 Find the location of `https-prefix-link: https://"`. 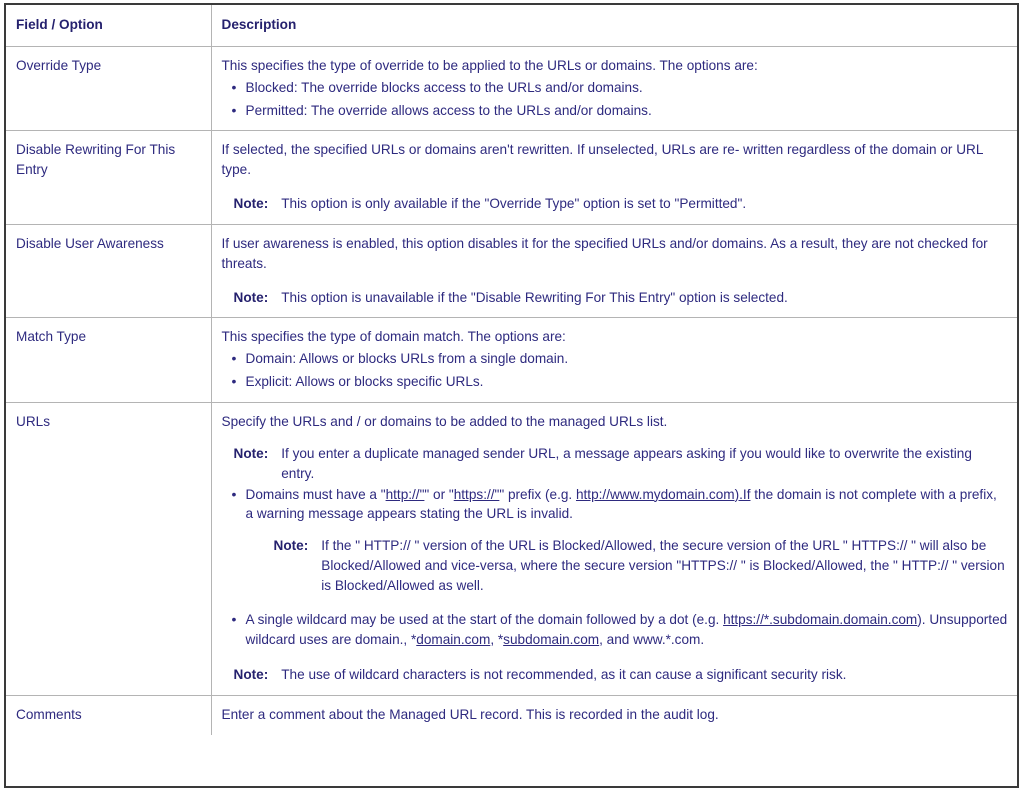

https-prefix-link: https://" is located at coordinates (477, 494).